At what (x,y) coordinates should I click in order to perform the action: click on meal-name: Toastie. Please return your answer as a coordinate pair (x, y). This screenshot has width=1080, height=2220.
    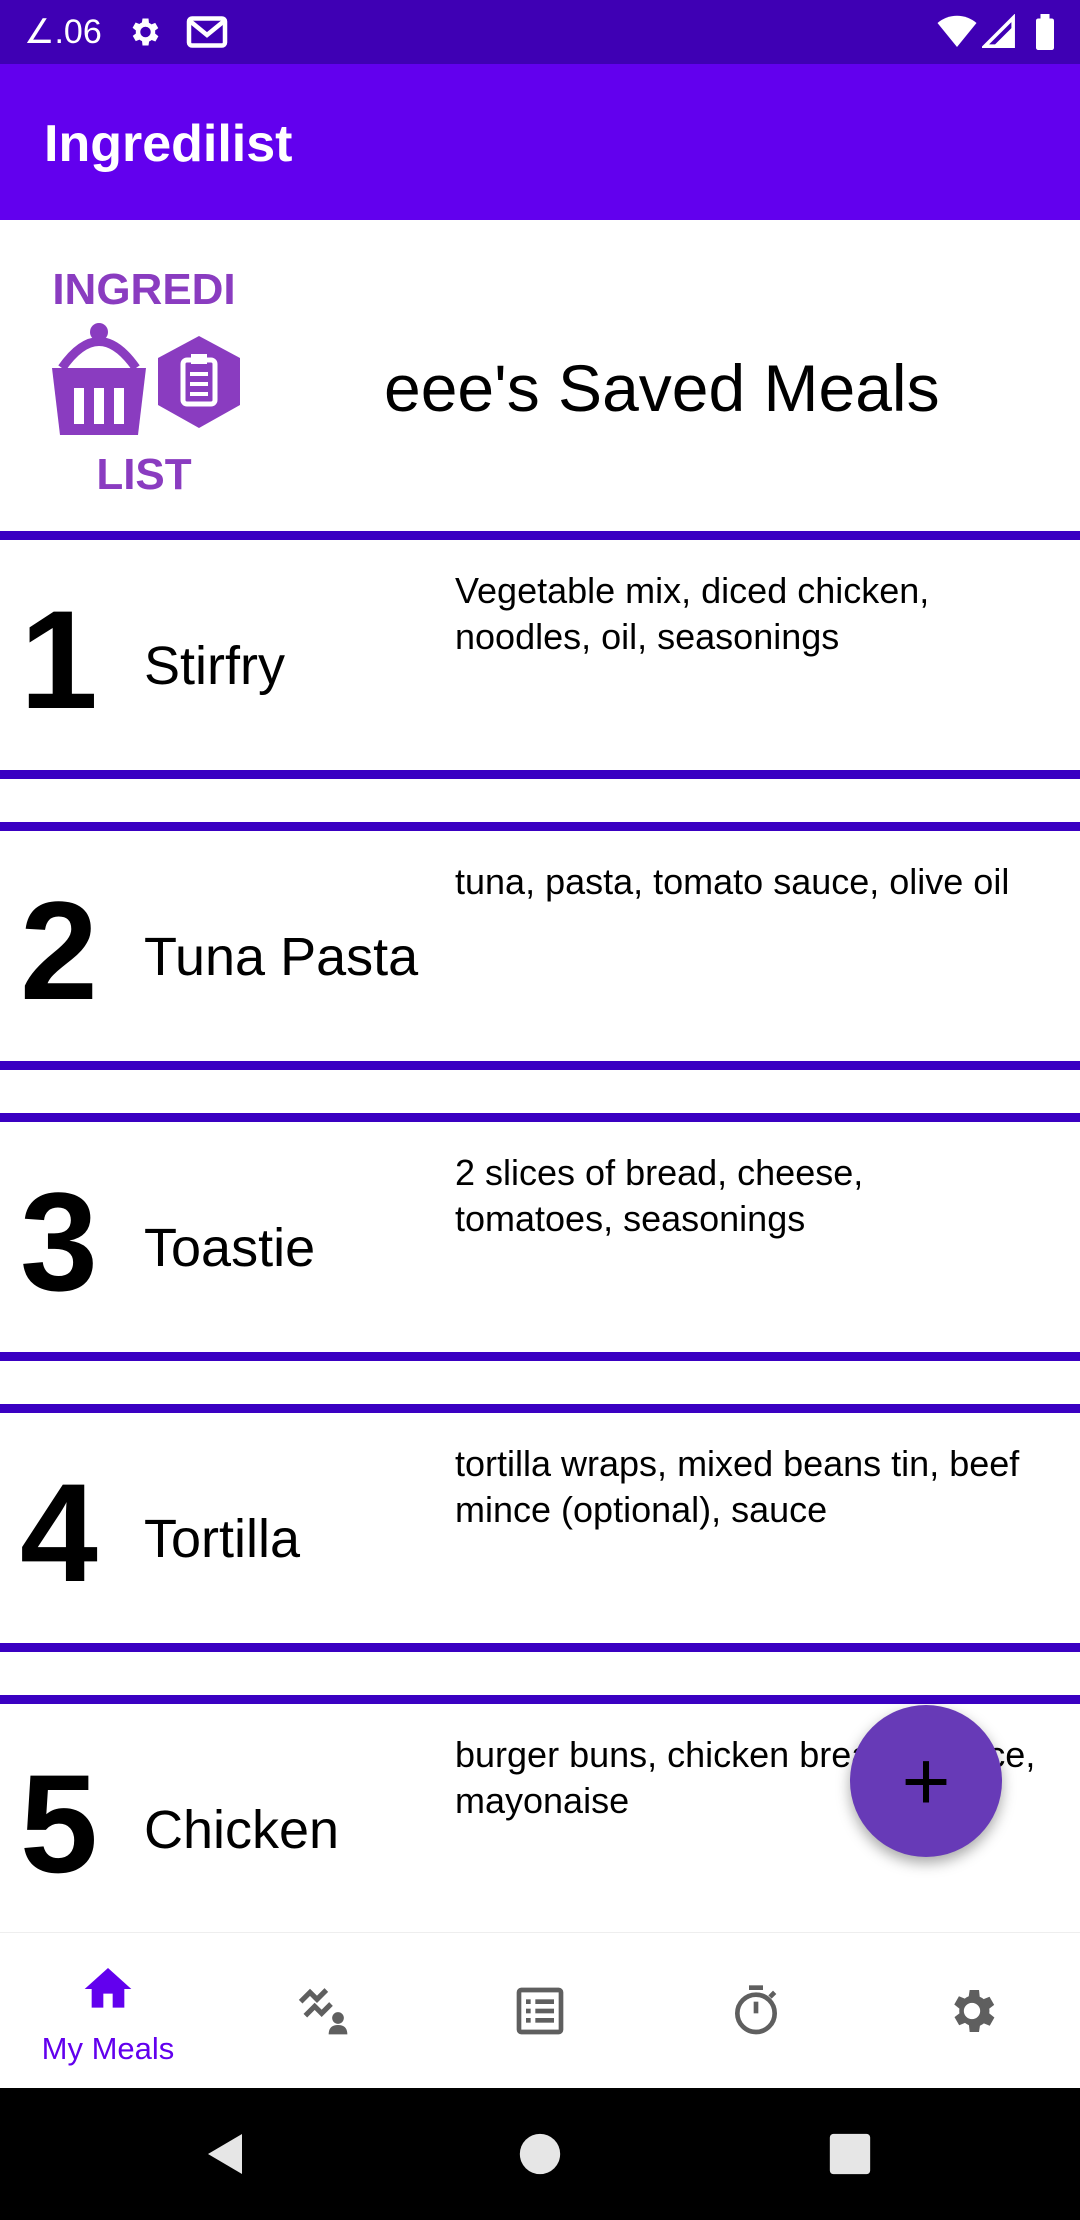
    Looking at the image, I should click on (230, 1248).